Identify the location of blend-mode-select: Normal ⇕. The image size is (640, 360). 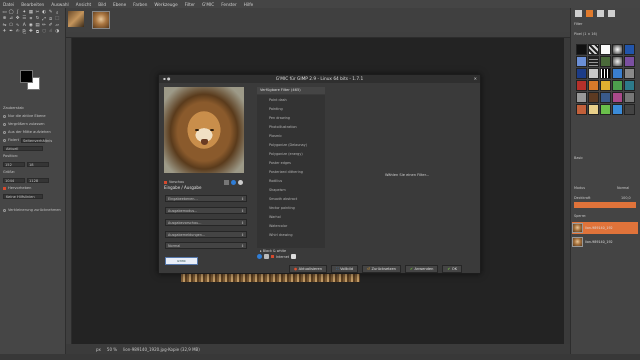
(206, 245).